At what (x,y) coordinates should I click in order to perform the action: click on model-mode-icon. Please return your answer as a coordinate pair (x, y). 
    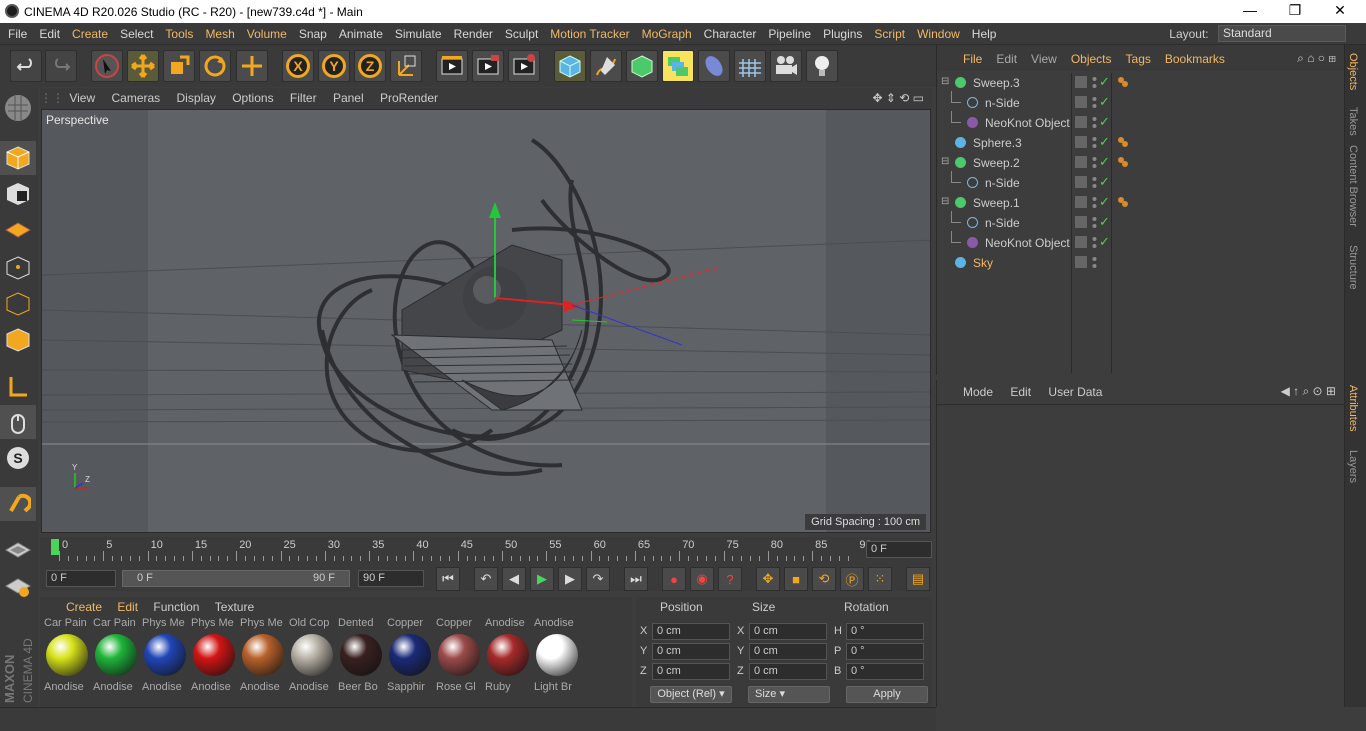
    Looking at the image, I should click on (18, 158).